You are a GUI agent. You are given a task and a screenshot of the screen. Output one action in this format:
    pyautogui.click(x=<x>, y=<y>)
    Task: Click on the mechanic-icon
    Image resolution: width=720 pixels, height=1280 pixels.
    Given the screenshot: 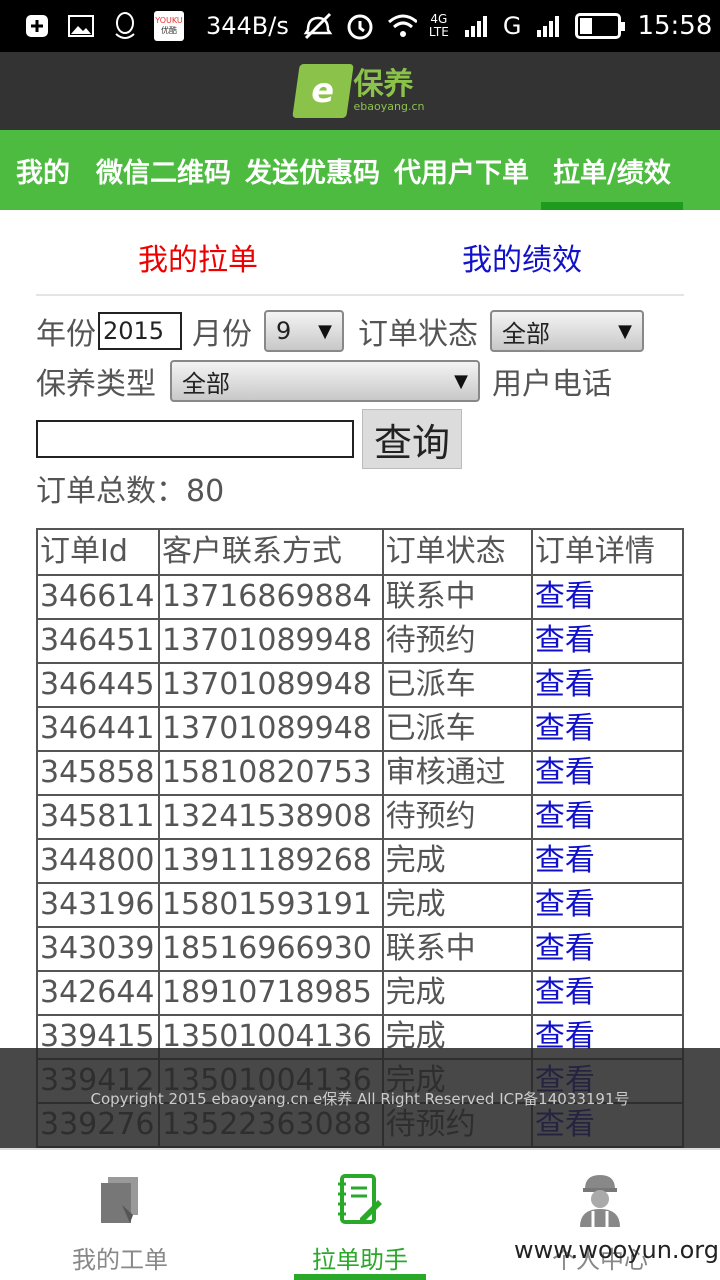 What is the action you would take?
    pyautogui.click(x=600, y=1200)
    